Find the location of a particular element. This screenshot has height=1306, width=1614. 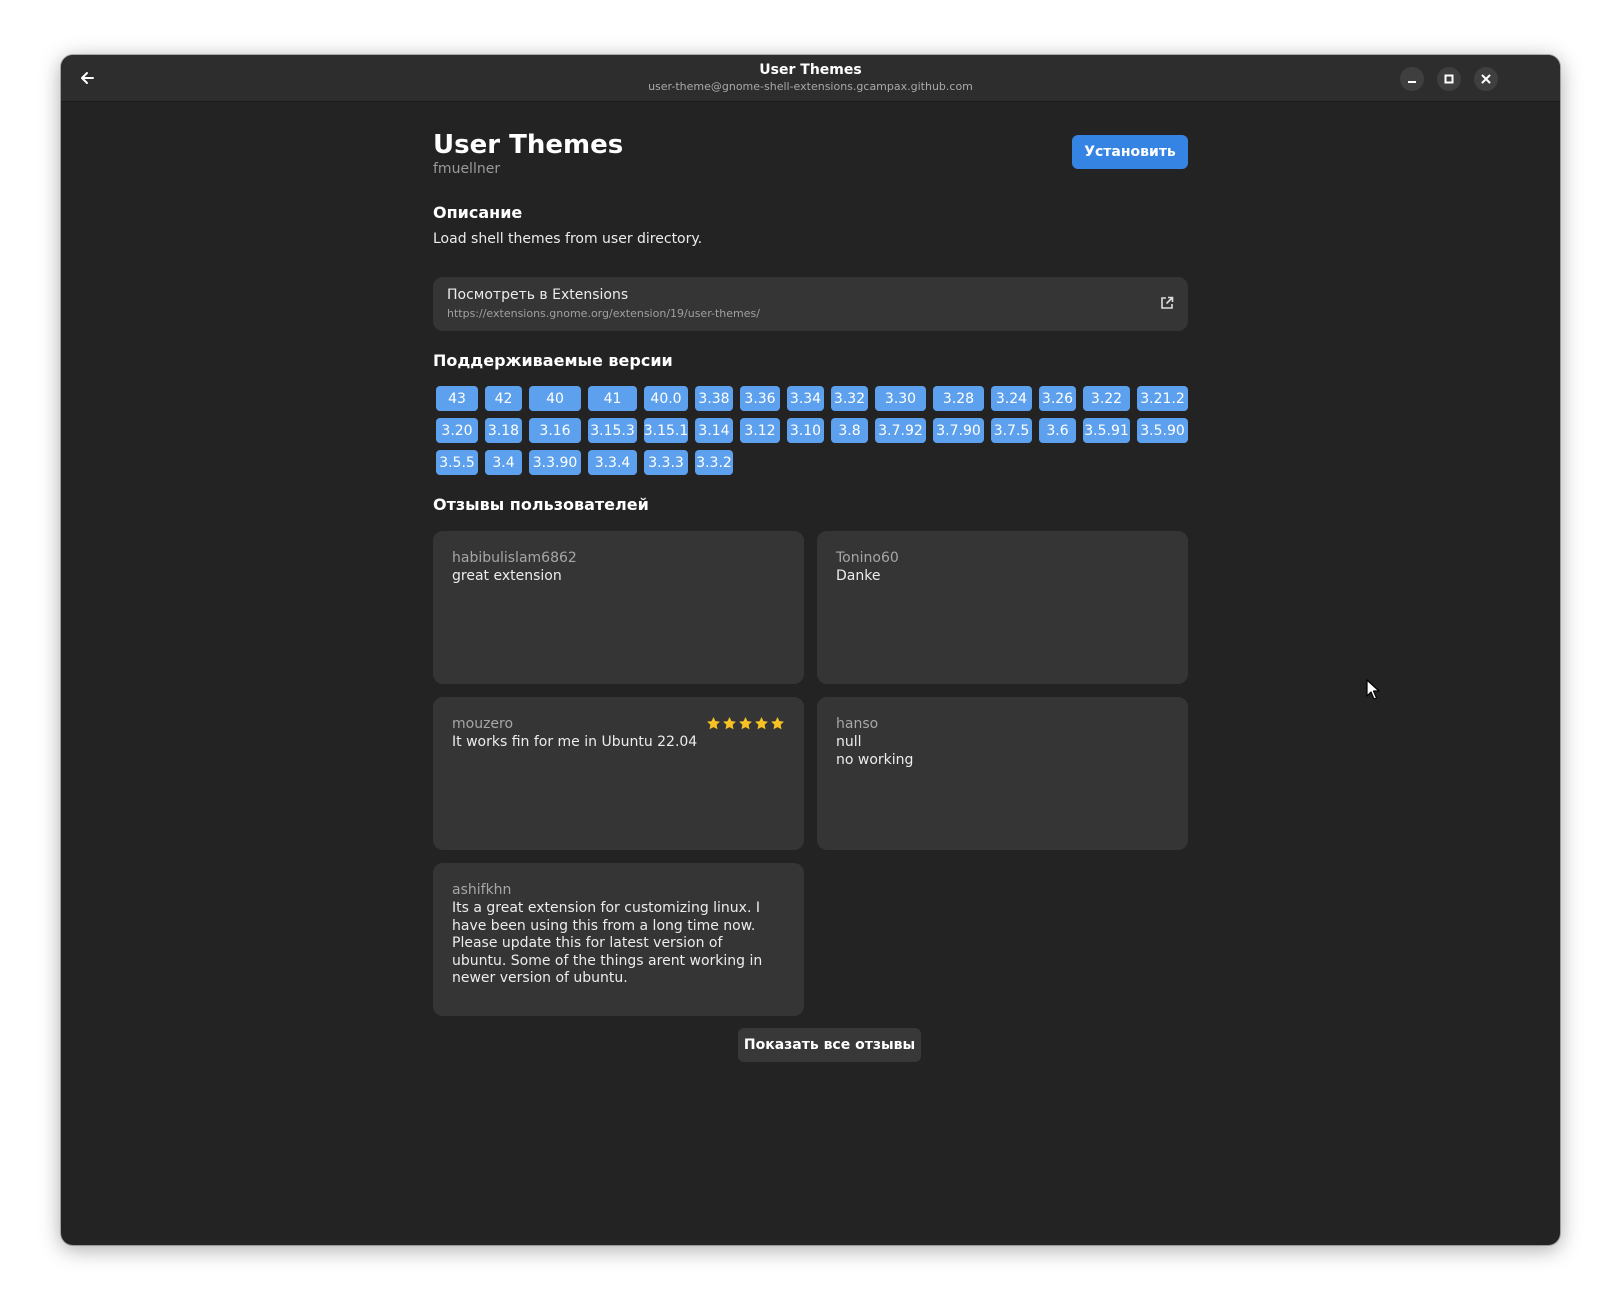

versions-heading: Поддерживаемые версии is located at coordinates (553, 360).